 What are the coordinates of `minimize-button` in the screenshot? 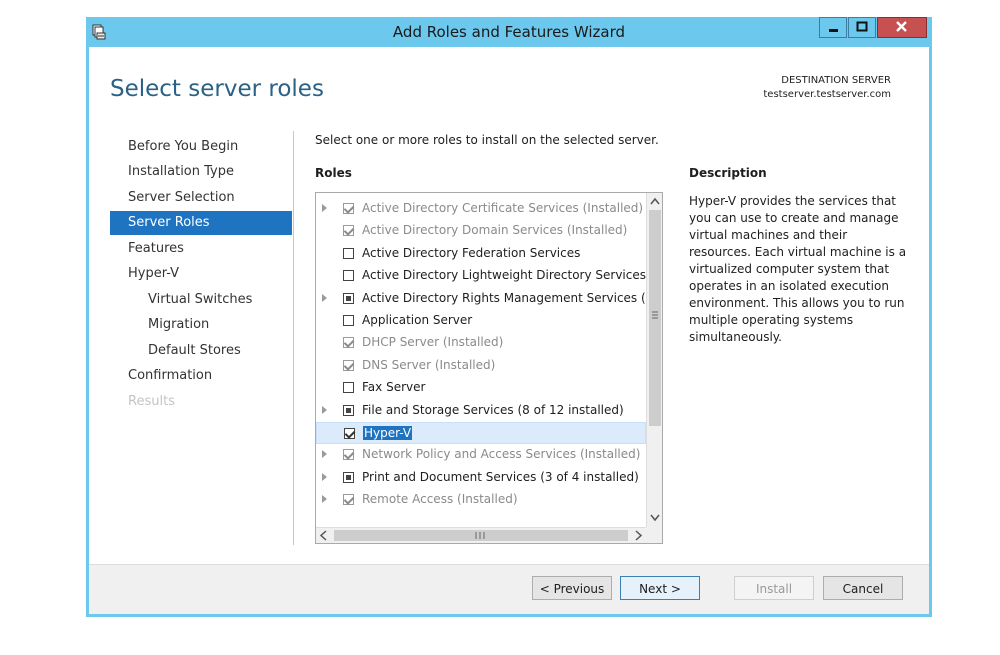 It's located at (833, 27).